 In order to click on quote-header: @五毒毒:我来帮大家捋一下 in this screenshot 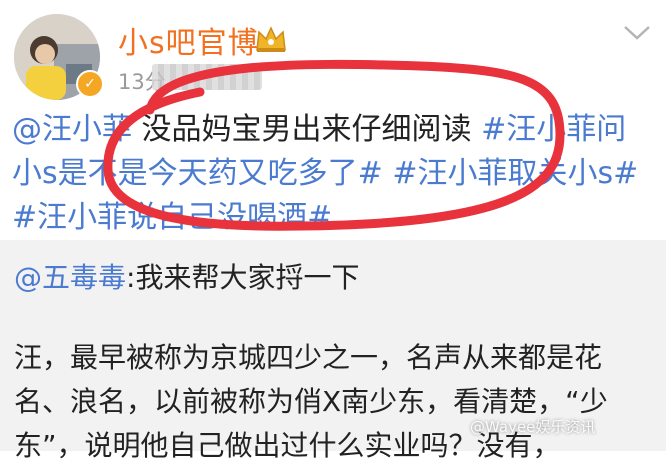, I will do `click(186, 276)`.